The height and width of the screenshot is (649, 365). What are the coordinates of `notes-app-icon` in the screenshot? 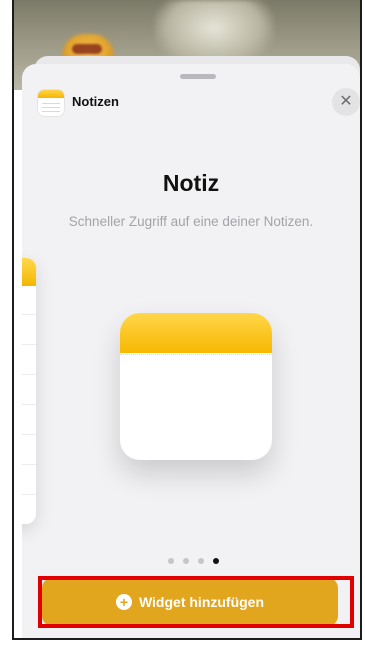 It's located at (51, 103).